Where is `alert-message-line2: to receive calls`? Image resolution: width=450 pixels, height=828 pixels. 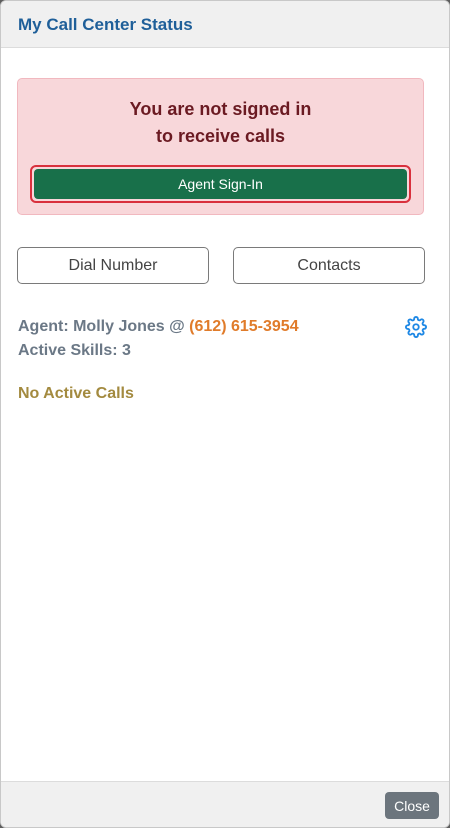
alert-message-line2: to receive calls is located at coordinates (220, 136).